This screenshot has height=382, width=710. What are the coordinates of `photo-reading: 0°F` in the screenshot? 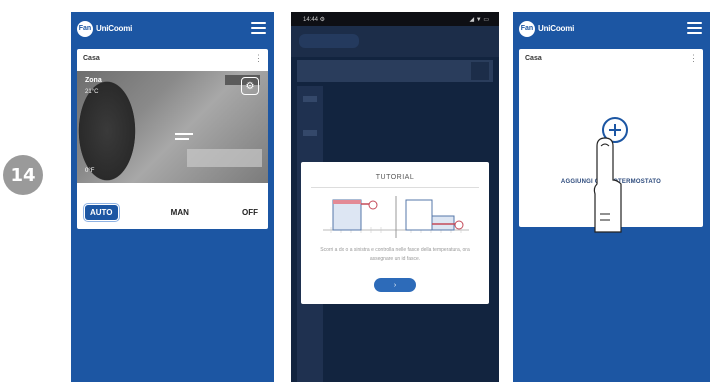 It's located at (90, 171).